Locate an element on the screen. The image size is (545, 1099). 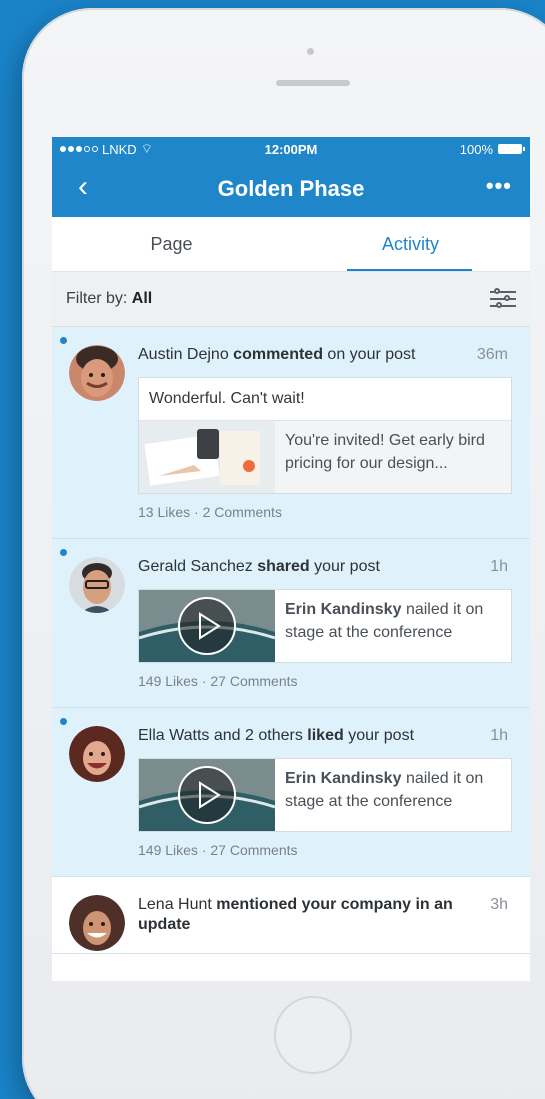
action-text: liked is located at coordinates (325, 735).